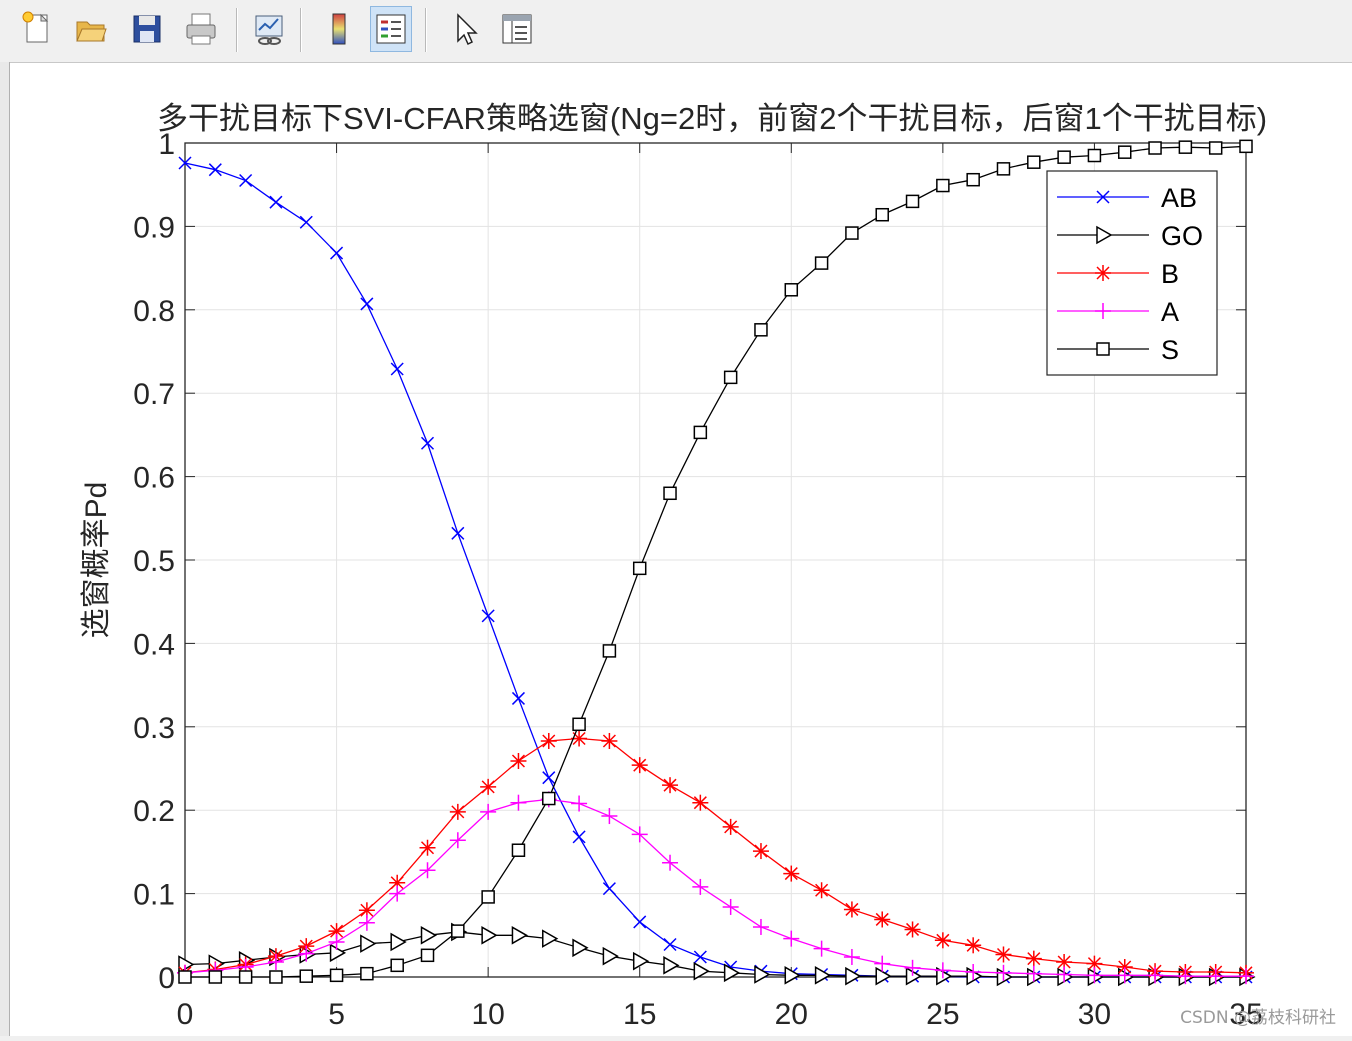  I want to click on save-button, so click(147, 29).